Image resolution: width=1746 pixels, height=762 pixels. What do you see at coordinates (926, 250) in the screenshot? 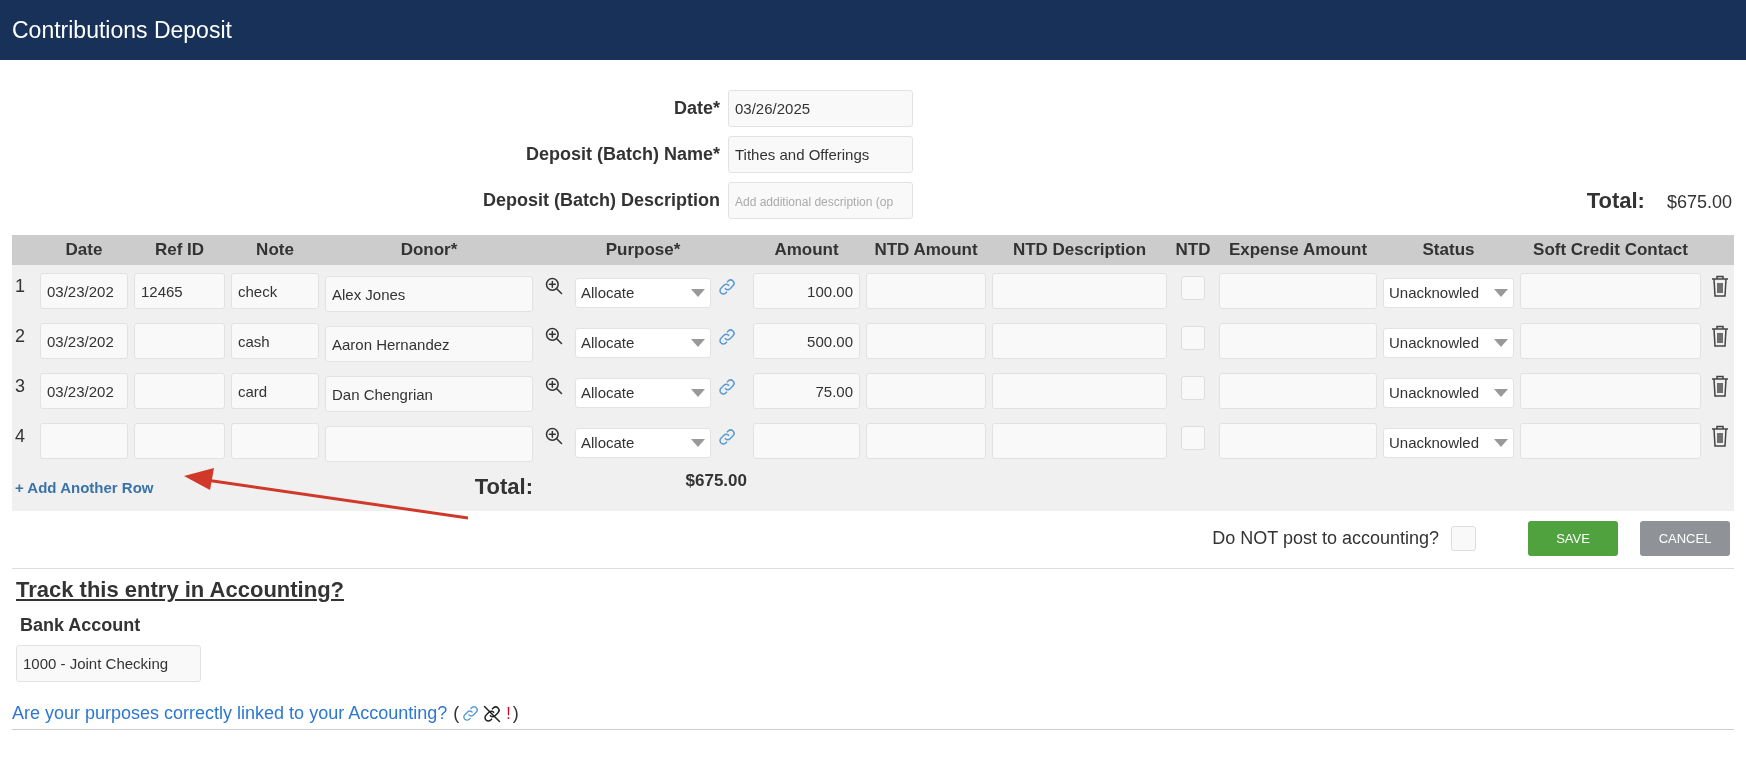
I see `column-header: NTD Amount` at bounding box center [926, 250].